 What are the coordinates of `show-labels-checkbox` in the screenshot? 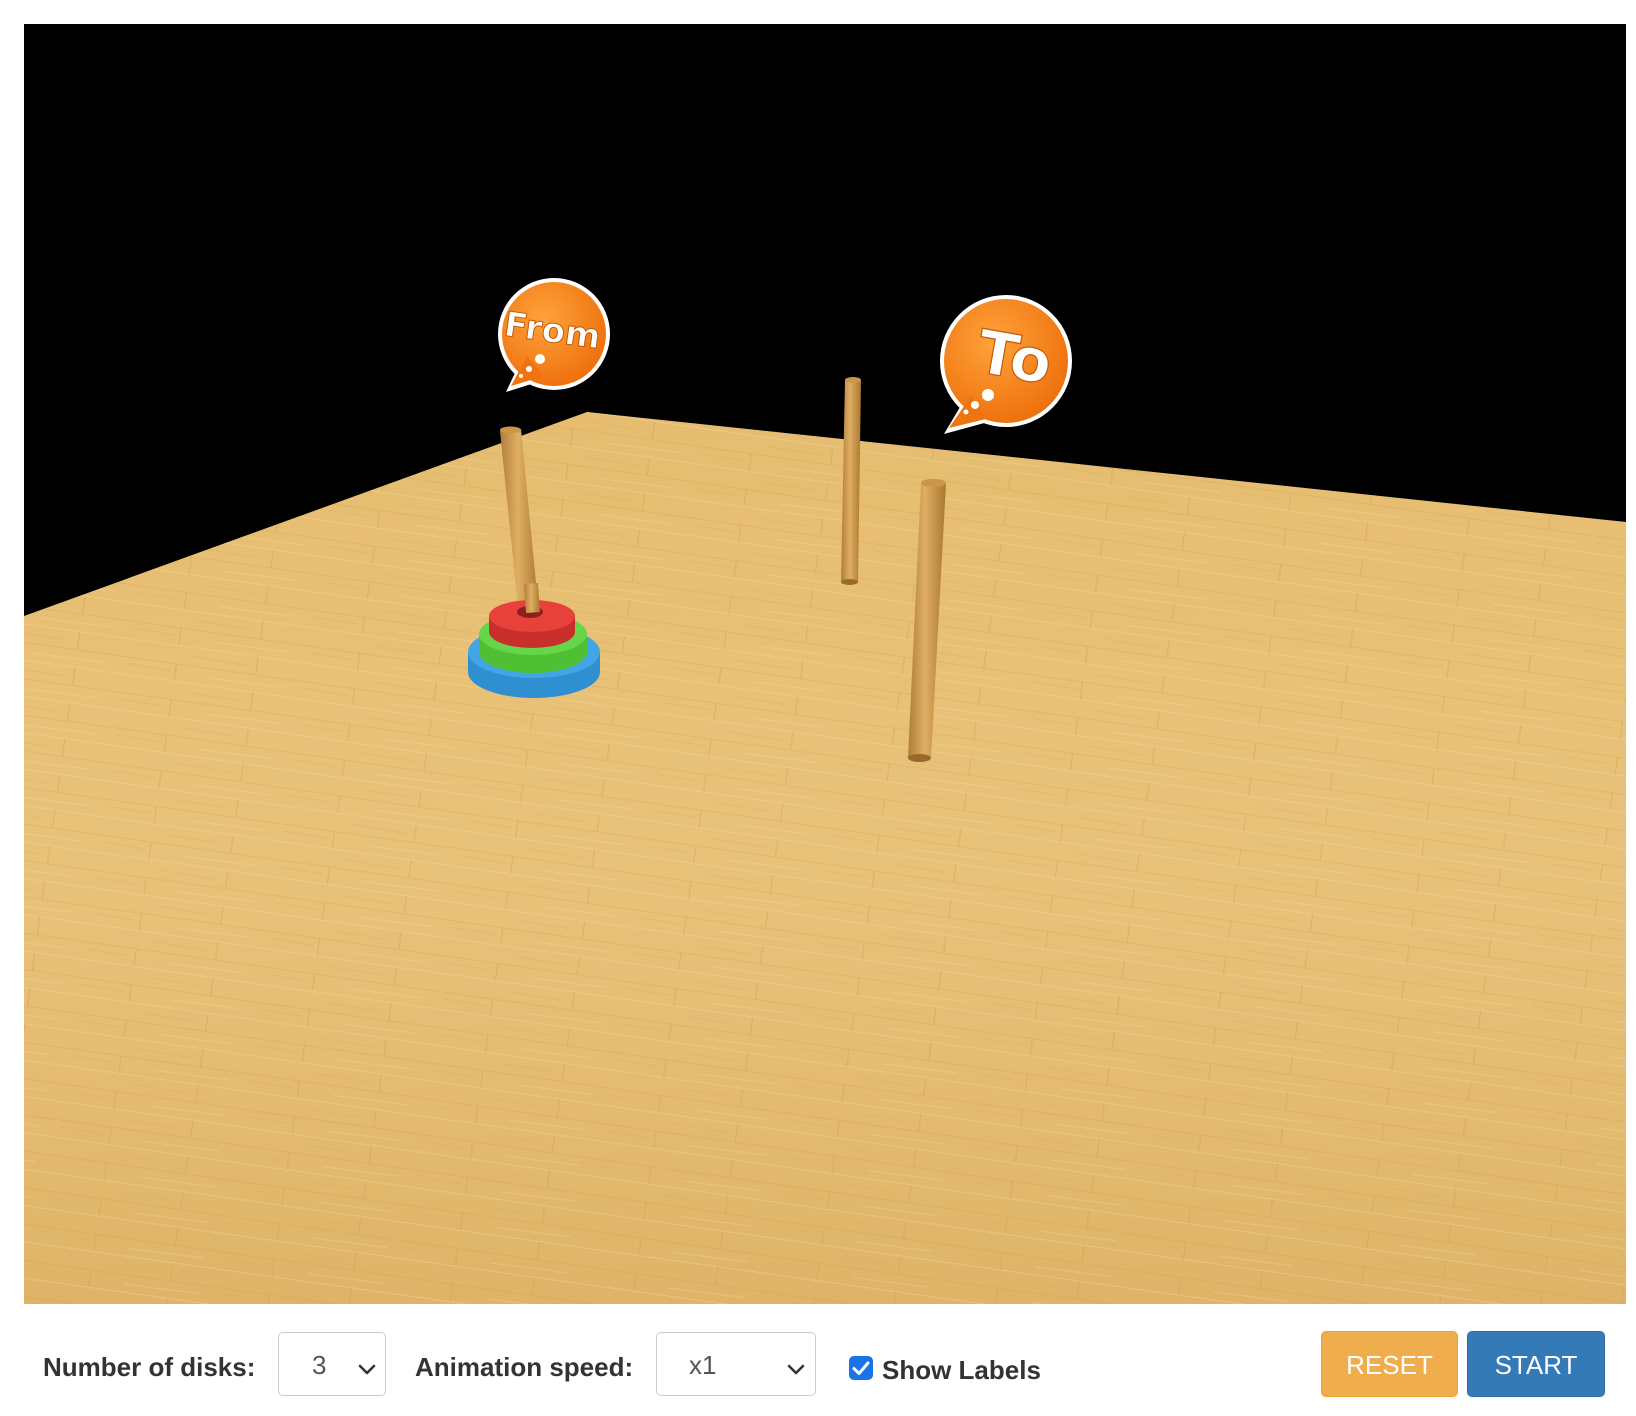 It's located at (861, 1368).